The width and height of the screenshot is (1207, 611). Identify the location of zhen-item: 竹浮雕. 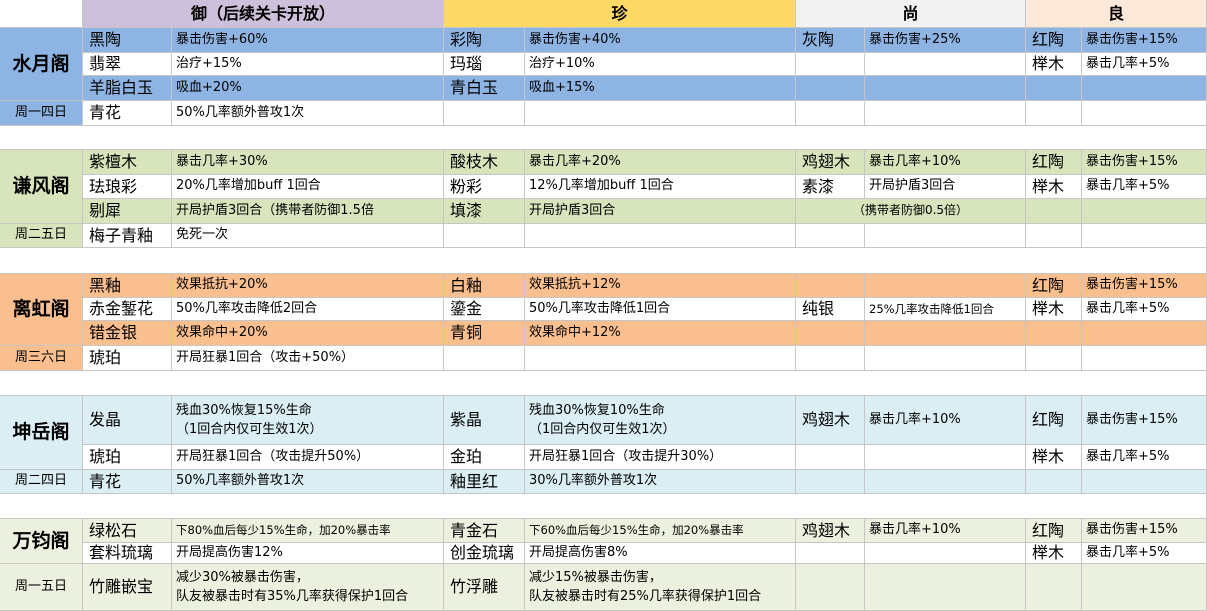
(484, 587).